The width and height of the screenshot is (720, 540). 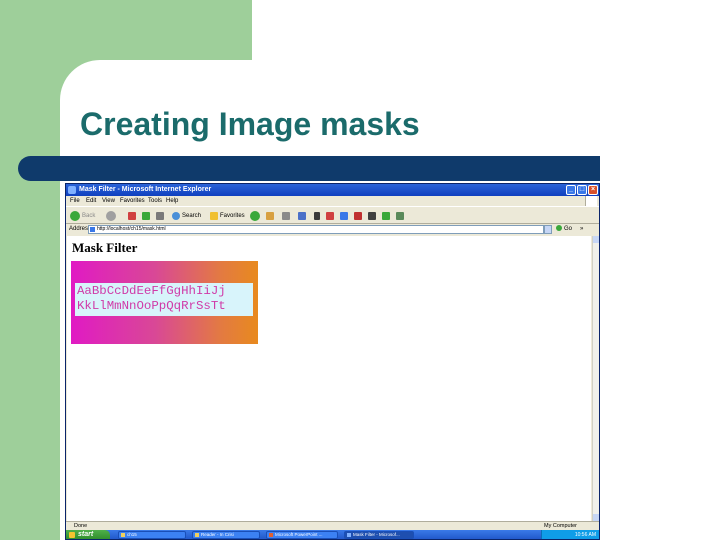 I want to click on refresh-icon, so click(x=146, y=216).